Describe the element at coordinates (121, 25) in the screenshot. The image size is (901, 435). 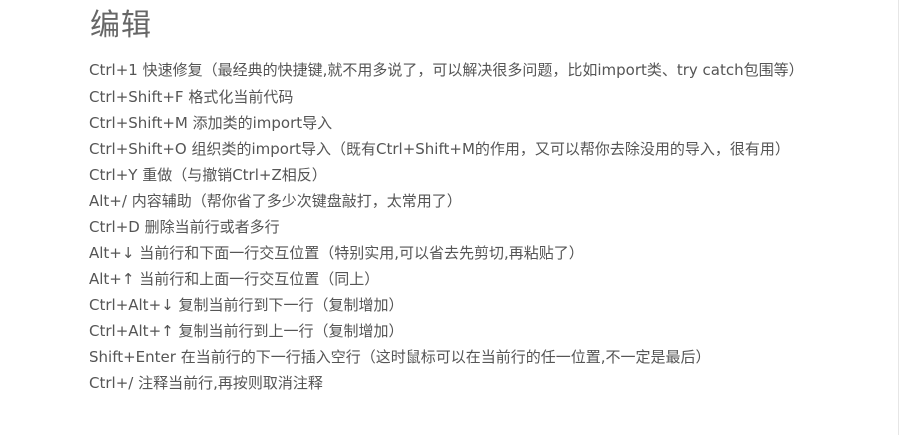
I see `section-title: 编辑` at that location.